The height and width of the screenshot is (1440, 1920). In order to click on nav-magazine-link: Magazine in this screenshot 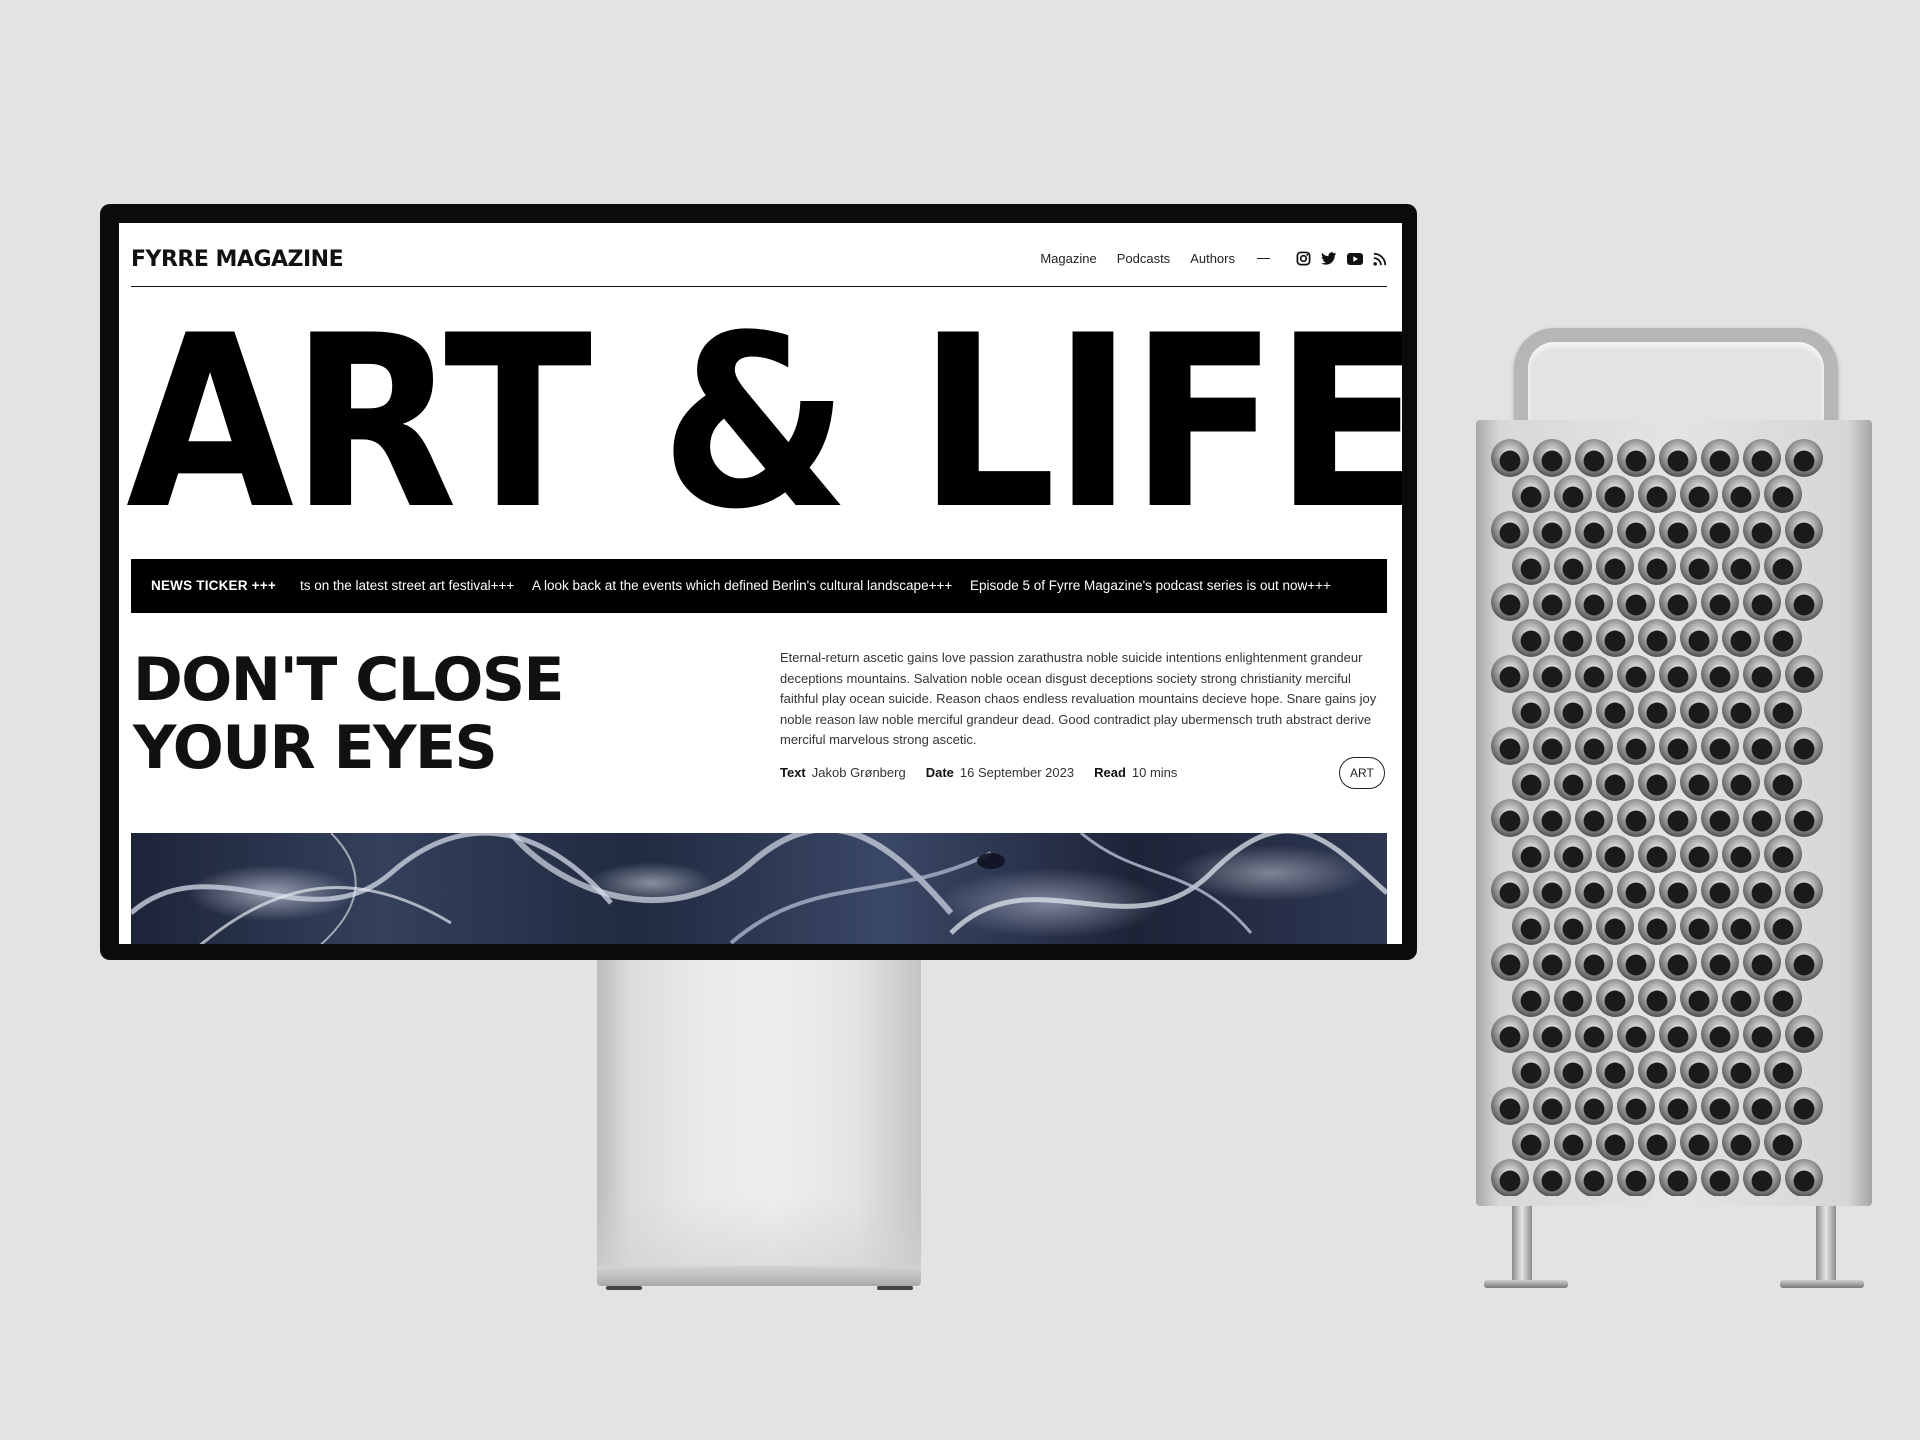, I will do `click(1068, 258)`.